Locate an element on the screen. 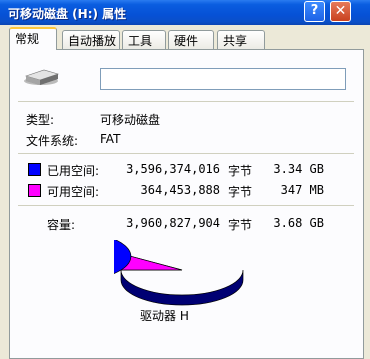  free-space-label: 可用空间: is located at coordinates (73, 192).